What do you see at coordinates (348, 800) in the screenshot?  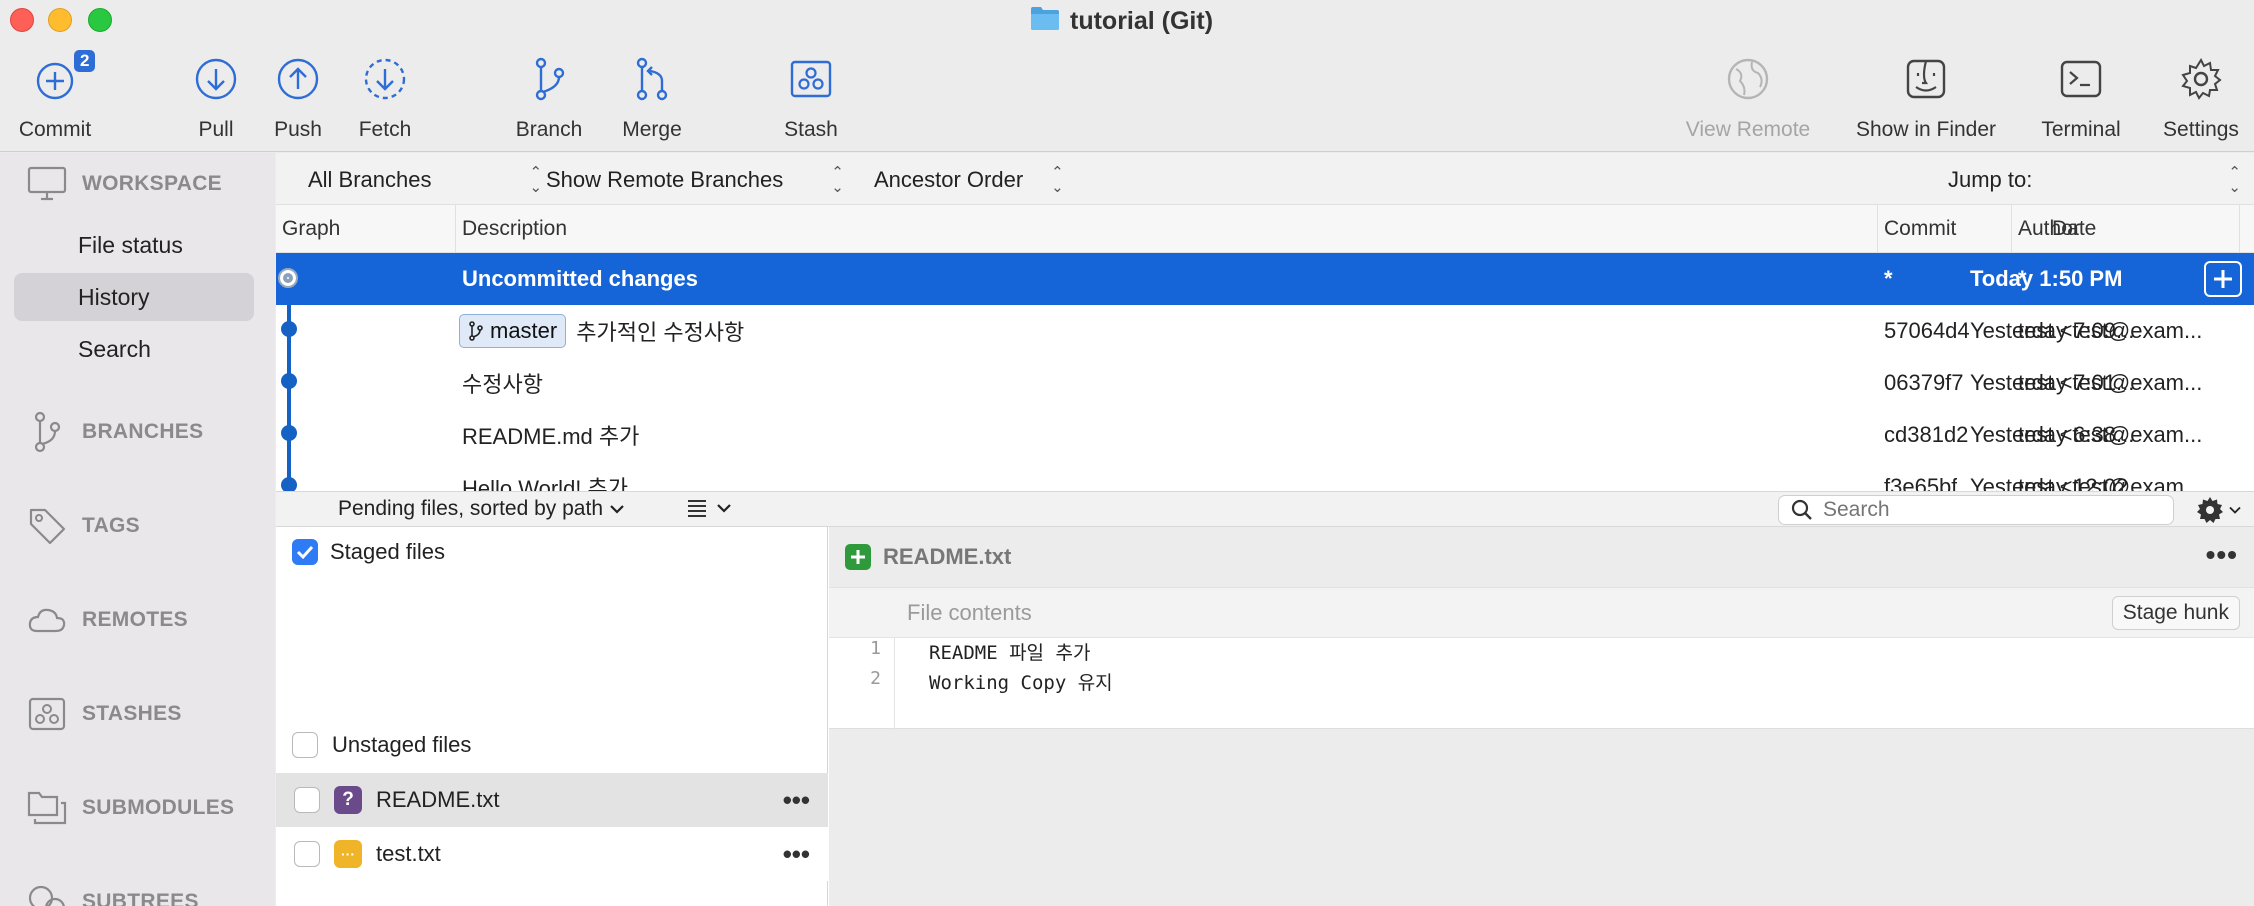 I see `untracked-question-icon: ?` at bounding box center [348, 800].